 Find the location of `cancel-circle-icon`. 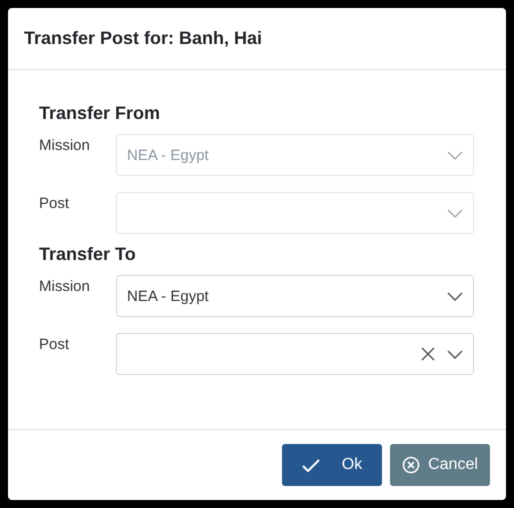

cancel-circle-icon is located at coordinates (411, 465).